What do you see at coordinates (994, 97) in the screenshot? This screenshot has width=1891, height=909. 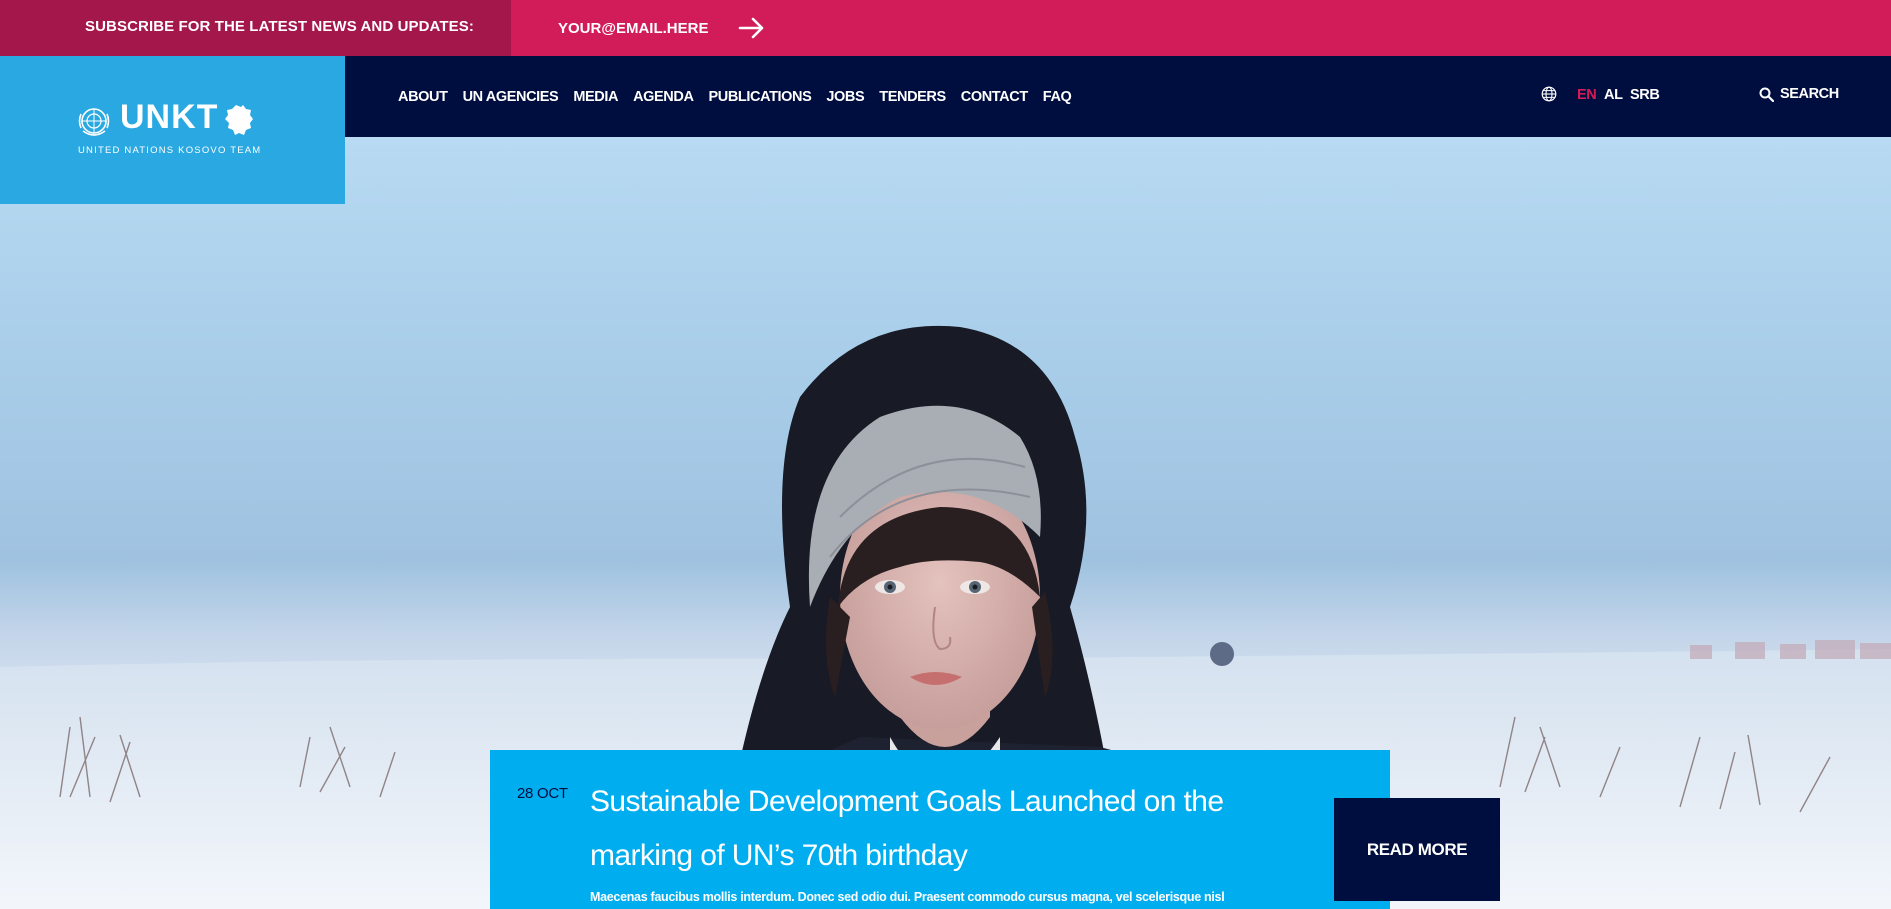 I see `nav-item-contact: CONTACT` at bounding box center [994, 97].